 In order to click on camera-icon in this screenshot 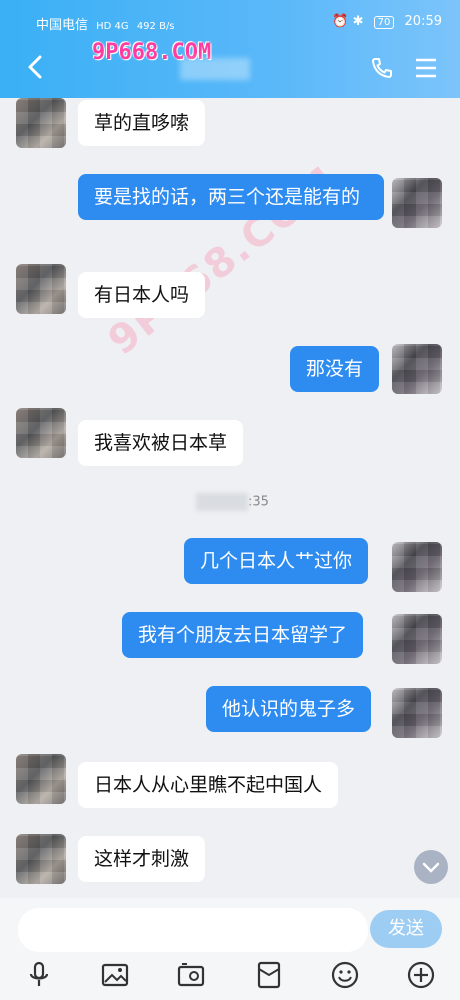, I will do `click(191, 975)`.